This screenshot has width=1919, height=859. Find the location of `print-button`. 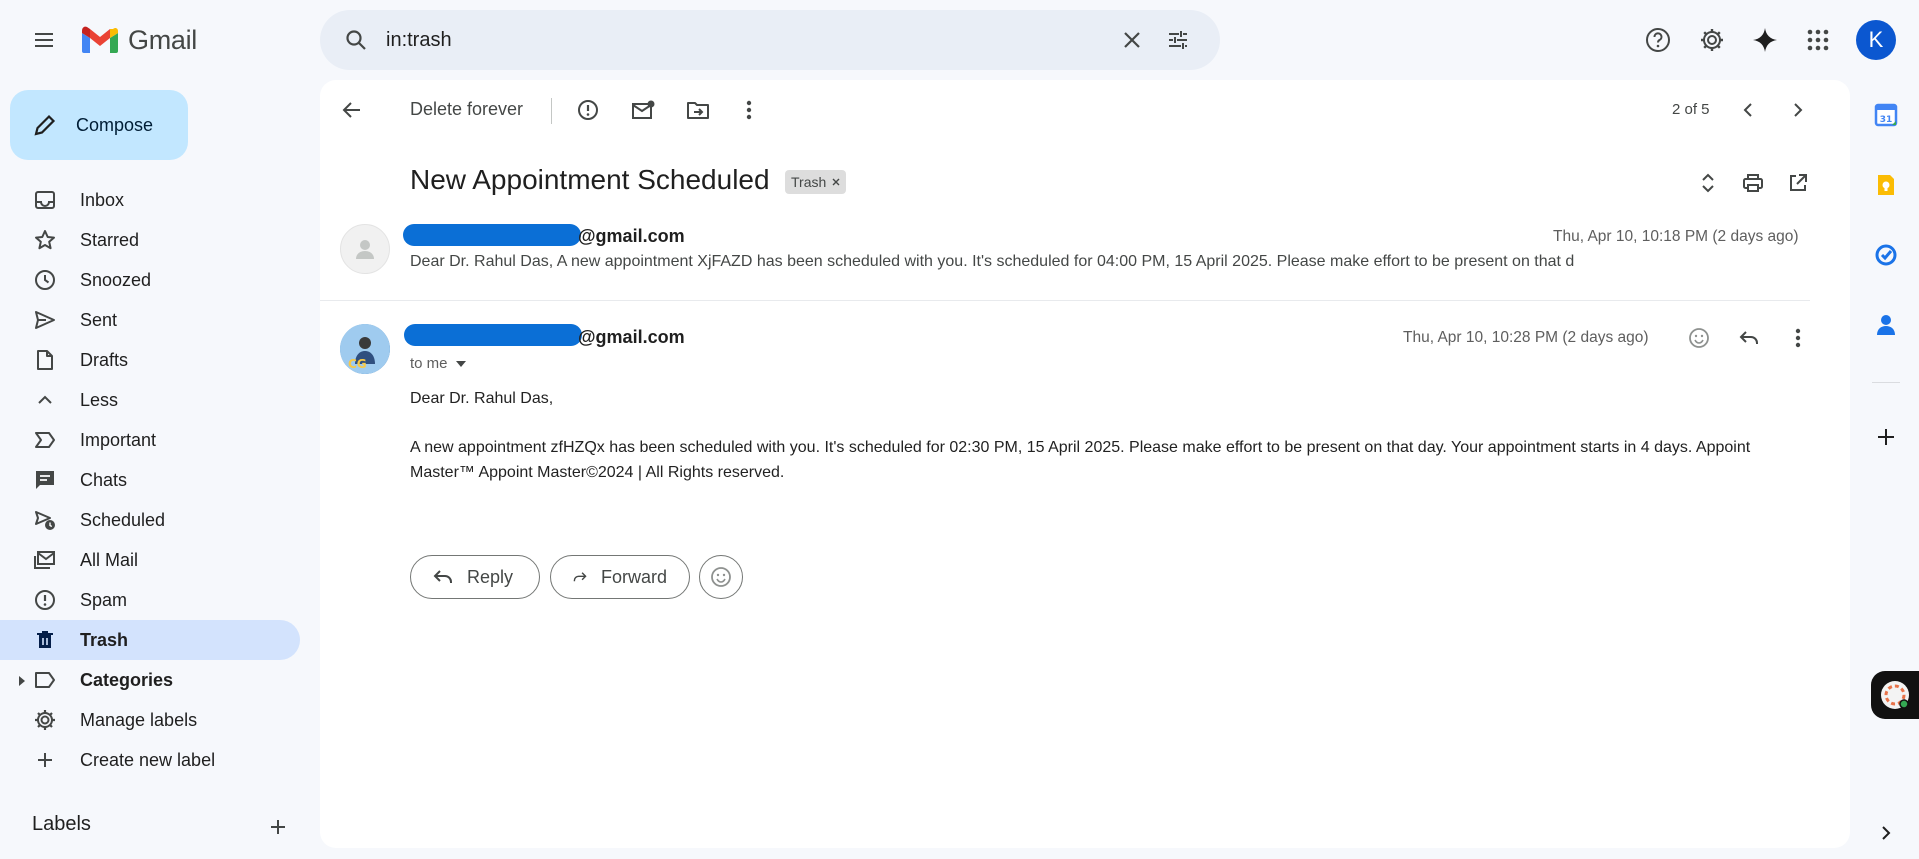

print-button is located at coordinates (1753, 183).